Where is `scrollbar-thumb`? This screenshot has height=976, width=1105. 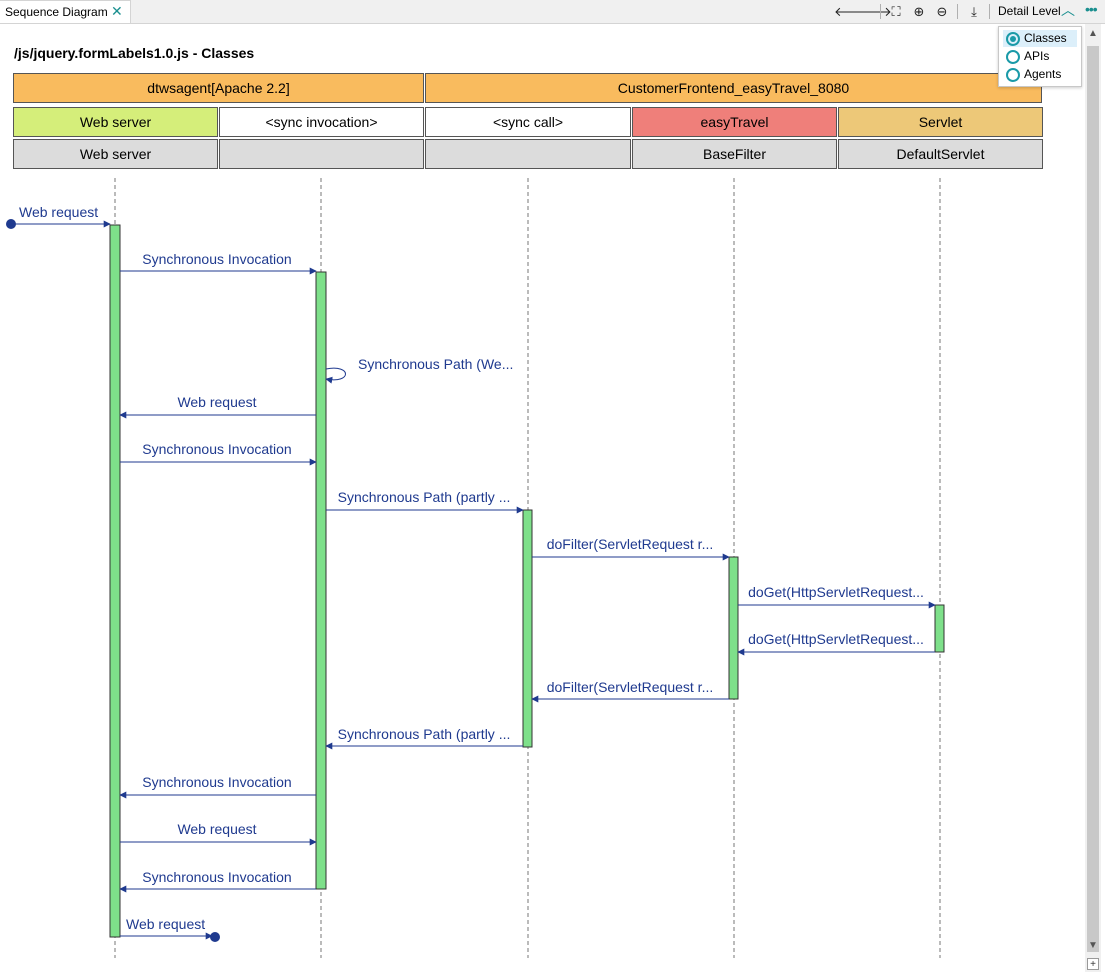 scrollbar-thumb is located at coordinates (1093, 499).